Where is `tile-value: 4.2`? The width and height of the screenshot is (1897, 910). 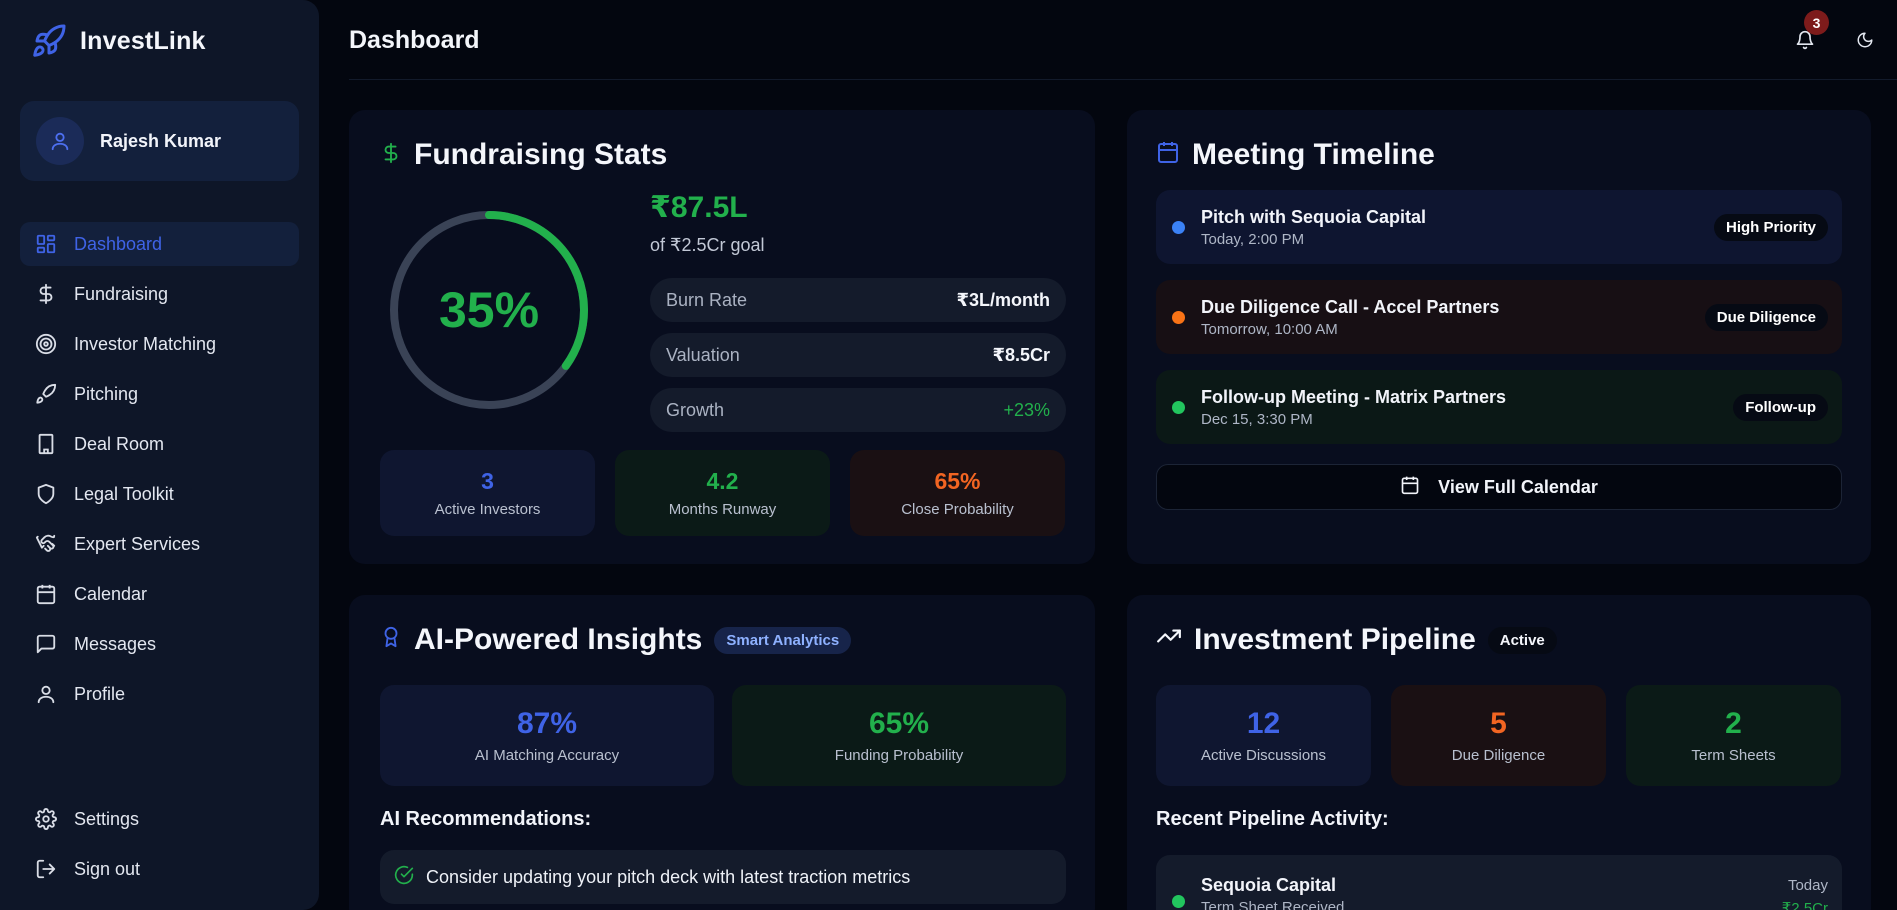 tile-value: 4.2 is located at coordinates (722, 481).